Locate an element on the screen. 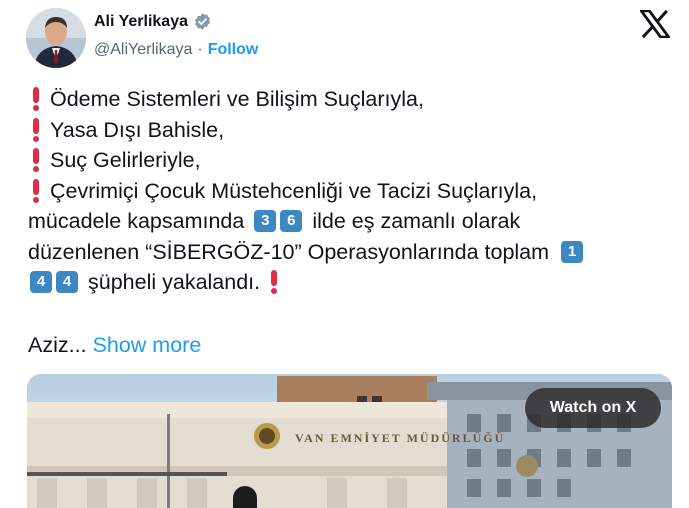 This screenshot has width=689, height=508. building-sign-text: VAN EMNİYET MÜDÜRLÜĞÜ is located at coordinates (400, 438).